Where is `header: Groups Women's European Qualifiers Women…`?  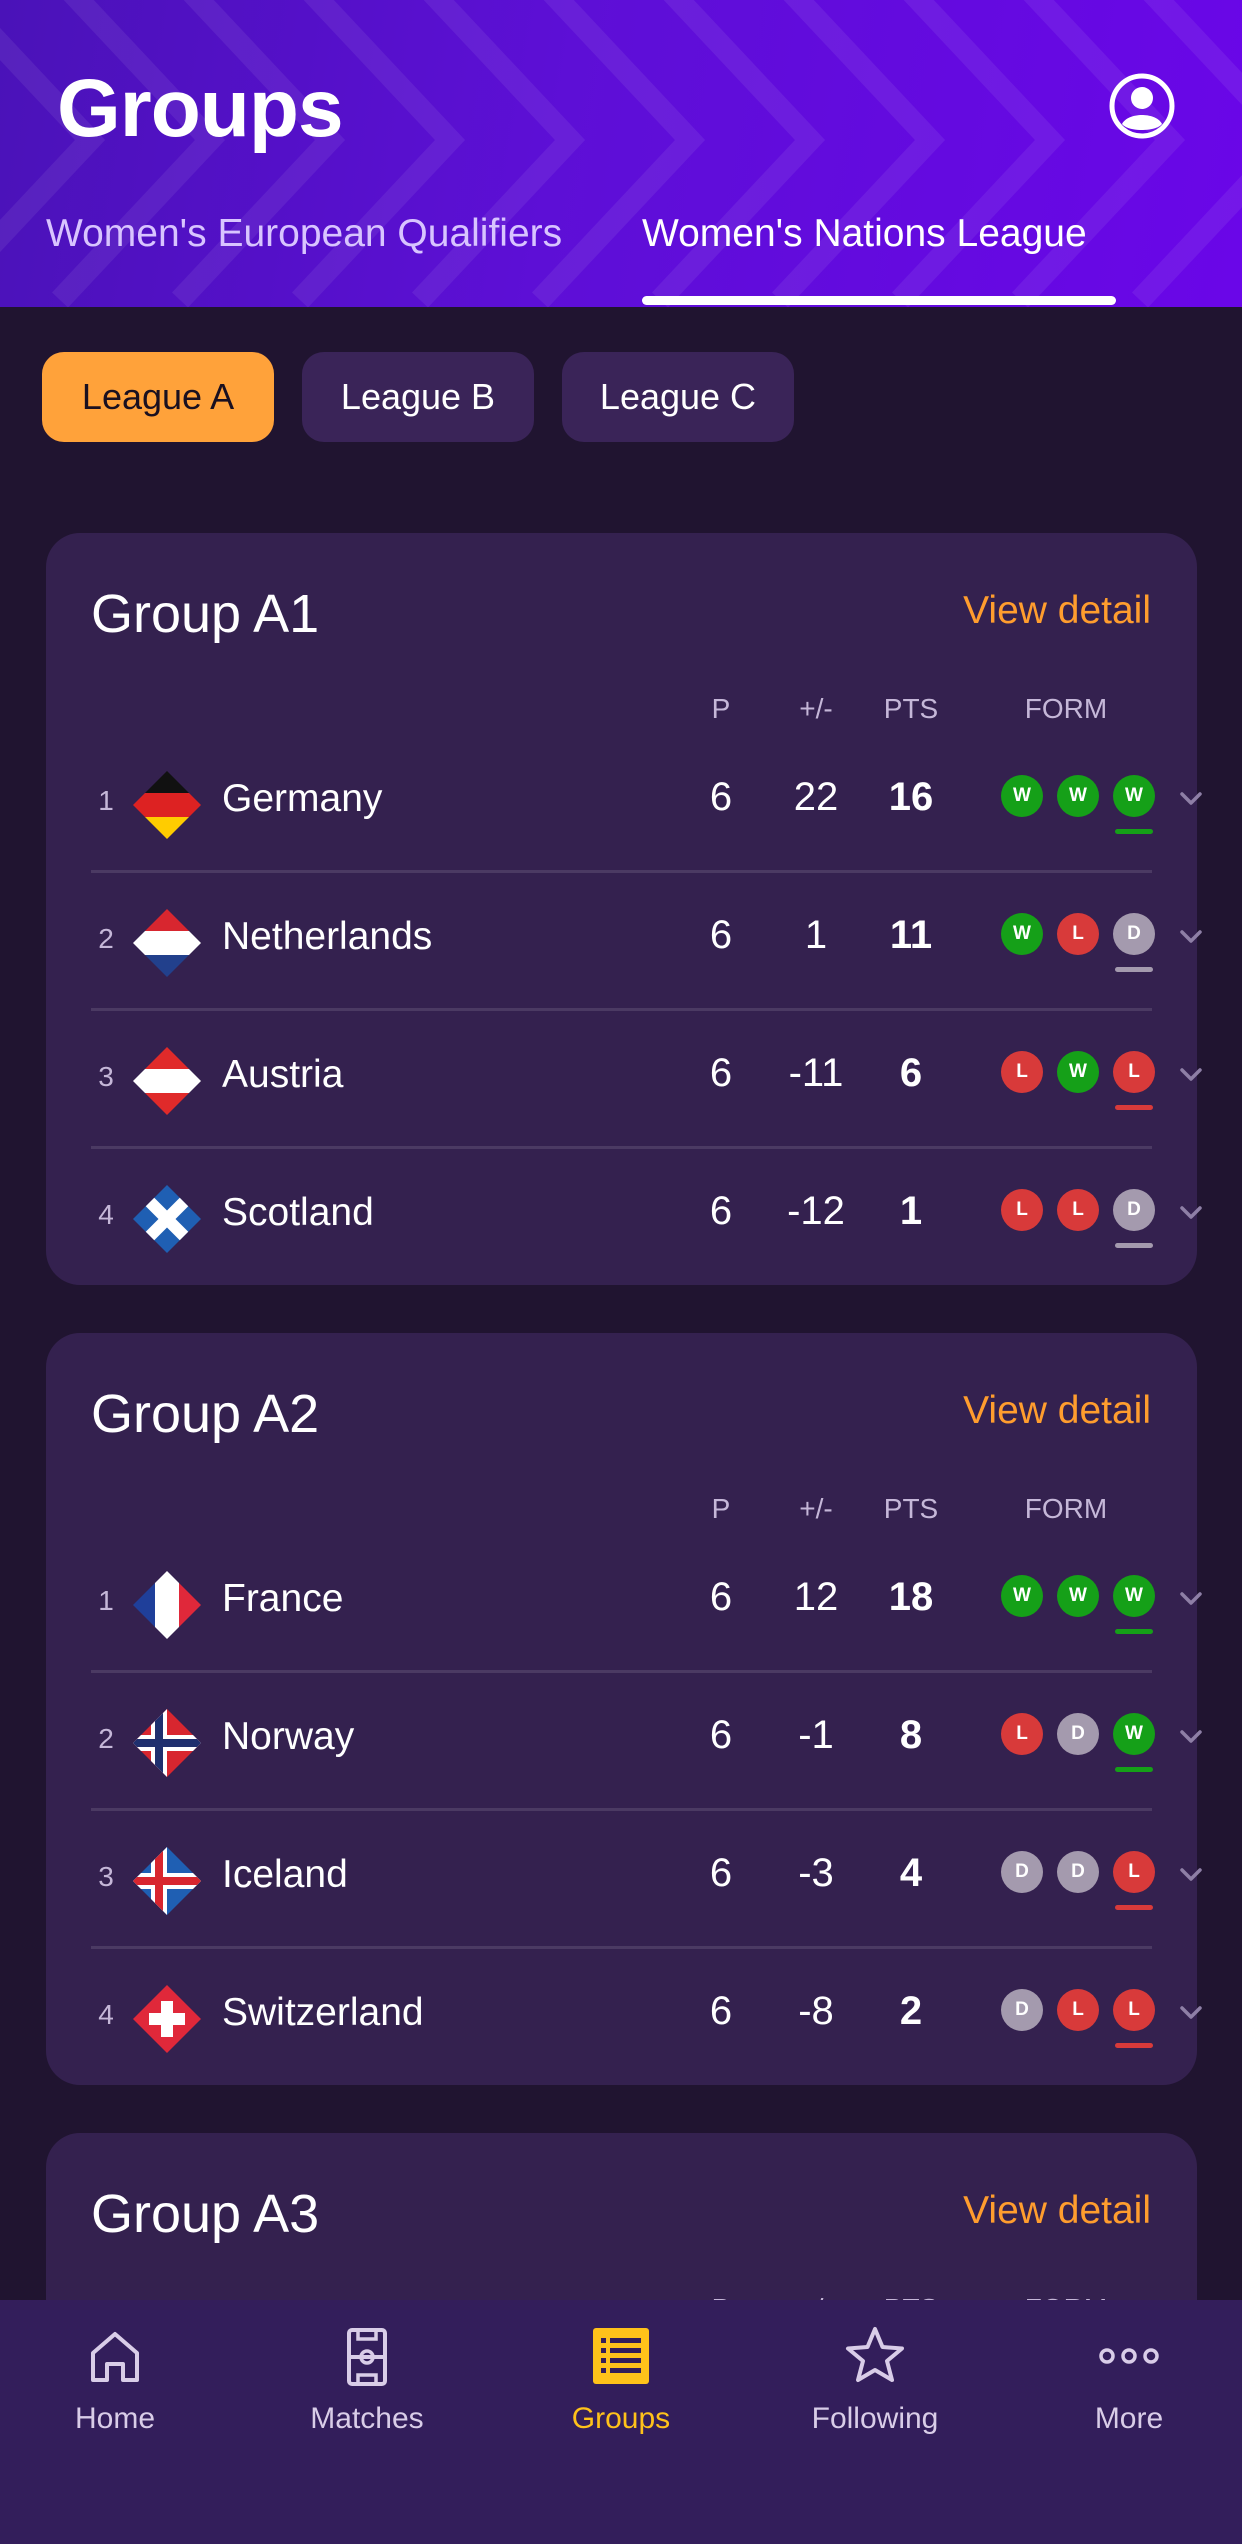
header: Groups Women's European Qualifiers Women… is located at coordinates (621, 153).